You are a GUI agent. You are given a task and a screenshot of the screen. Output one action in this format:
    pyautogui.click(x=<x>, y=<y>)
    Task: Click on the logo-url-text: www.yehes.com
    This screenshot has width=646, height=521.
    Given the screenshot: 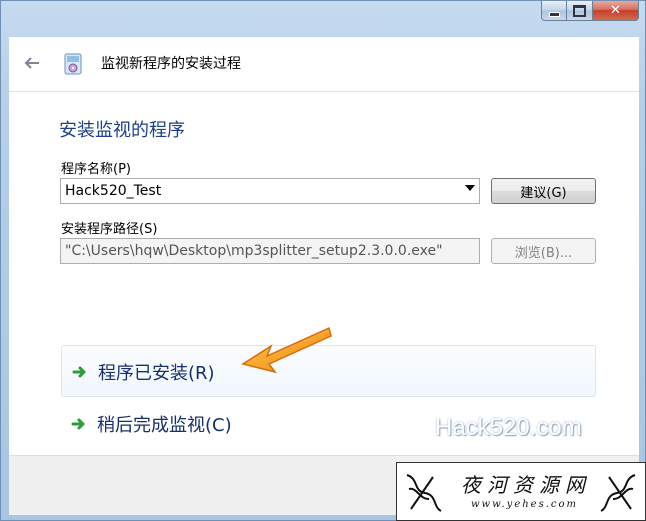 What is the action you would take?
    pyautogui.click(x=525, y=504)
    